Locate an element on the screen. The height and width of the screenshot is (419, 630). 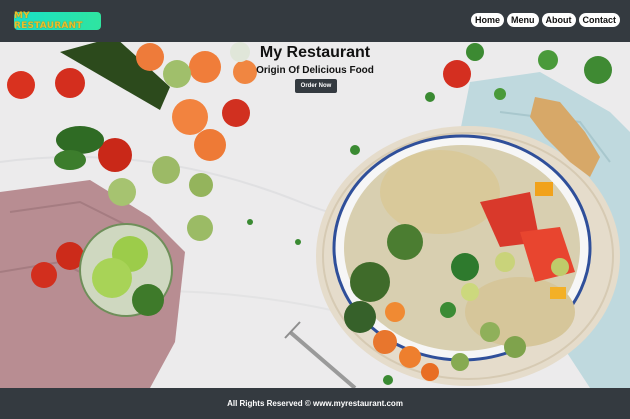
nav-menu: Home Menu About Contact is located at coordinates (545, 20).